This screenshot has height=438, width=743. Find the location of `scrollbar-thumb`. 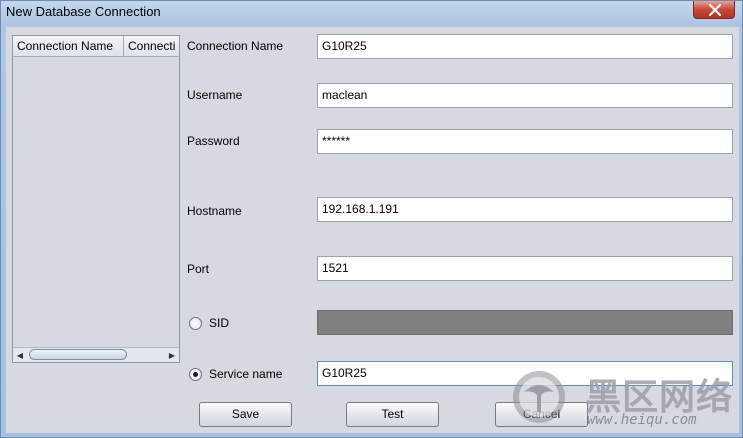

scrollbar-thumb is located at coordinates (78, 354).